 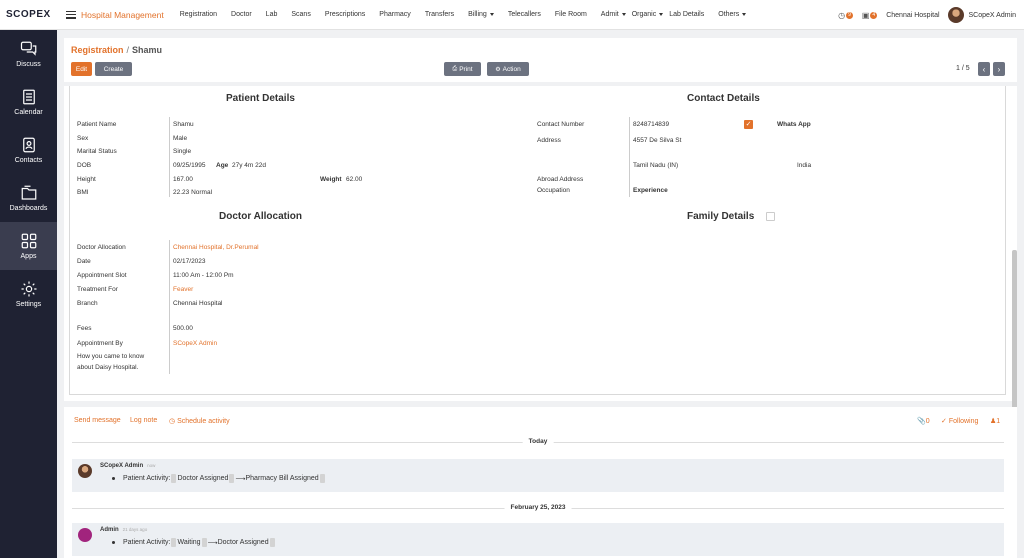 What do you see at coordinates (300, 14) in the screenshot?
I see `menu-item-scans: Scans` at bounding box center [300, 14].